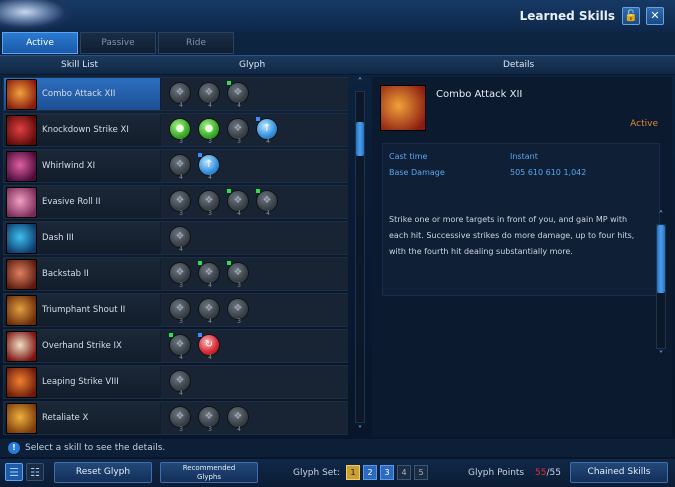 The height and width of the screenshot is (487, 675). I want to click on skill-row: Backstab II ❖ 3 ❖ 4 ❖ 3, so click(175, 274).